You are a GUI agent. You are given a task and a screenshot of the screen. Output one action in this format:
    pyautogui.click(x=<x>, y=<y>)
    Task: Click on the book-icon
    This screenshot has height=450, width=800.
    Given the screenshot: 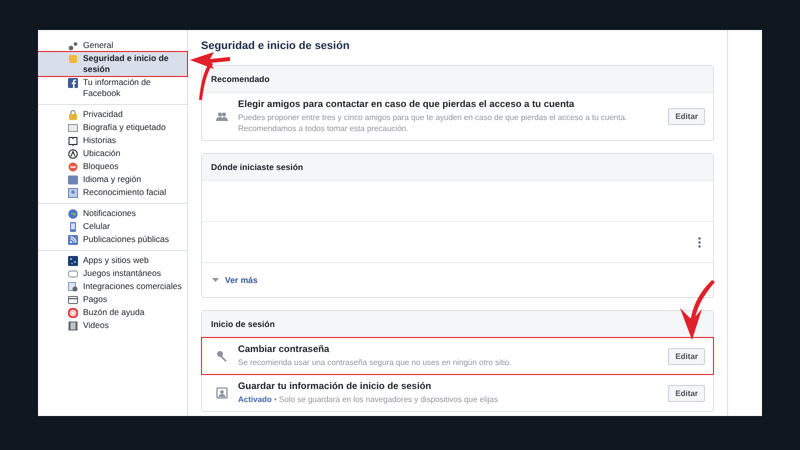 What is the action you would take?
    pyautogui.click(x=73, y=141)
    